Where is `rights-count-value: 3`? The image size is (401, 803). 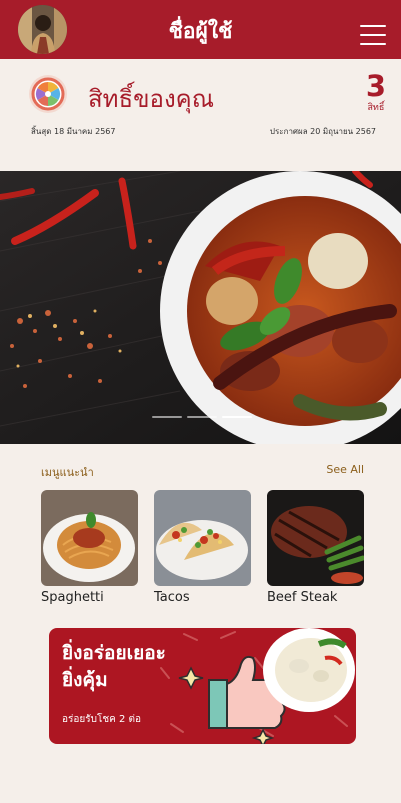
rights-count-value: 3 is located at coordinates (375, 86).